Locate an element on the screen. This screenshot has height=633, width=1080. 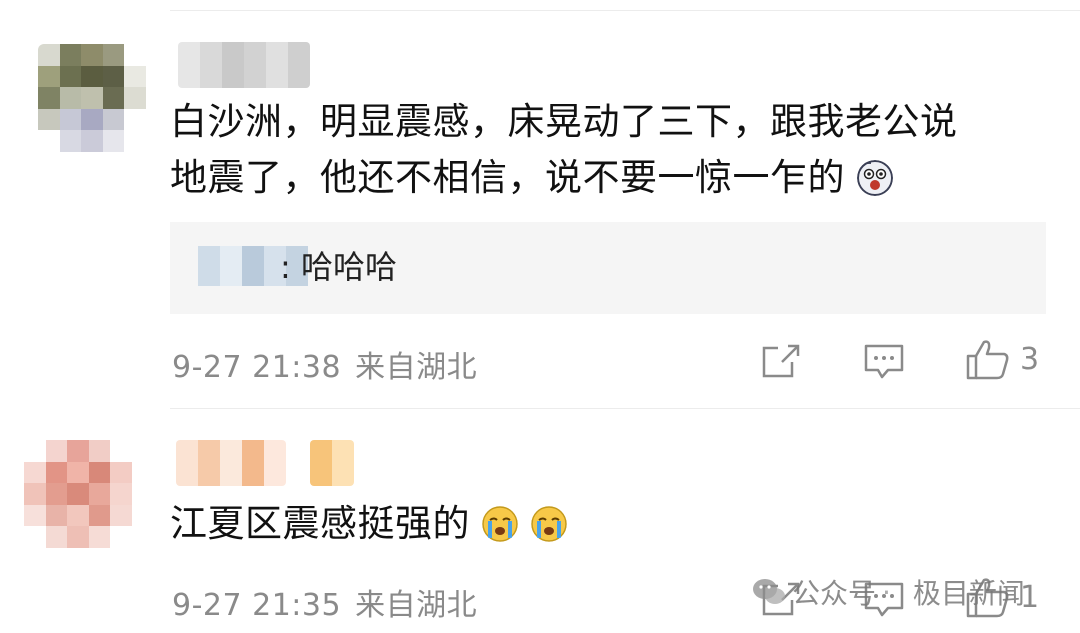
comment-text-line: 地震了，他还不相信，说不要一惊一乍的 is located at coordinates (507, 177).